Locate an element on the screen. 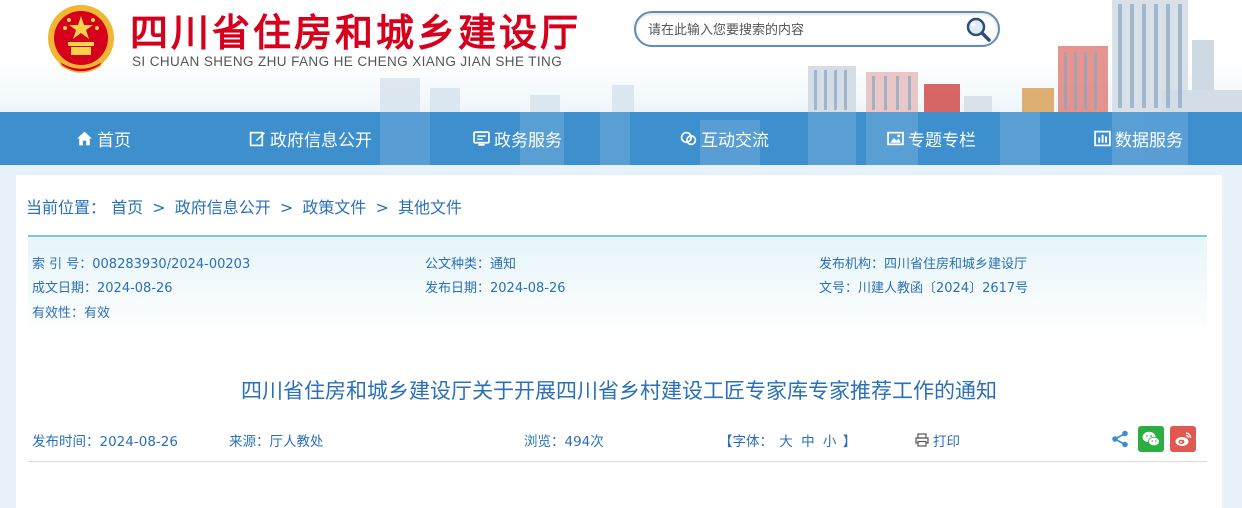 The height and width of the screenshot is (508, 1242). source: 来源：厅人教处 is located at coordinates (276, 442).